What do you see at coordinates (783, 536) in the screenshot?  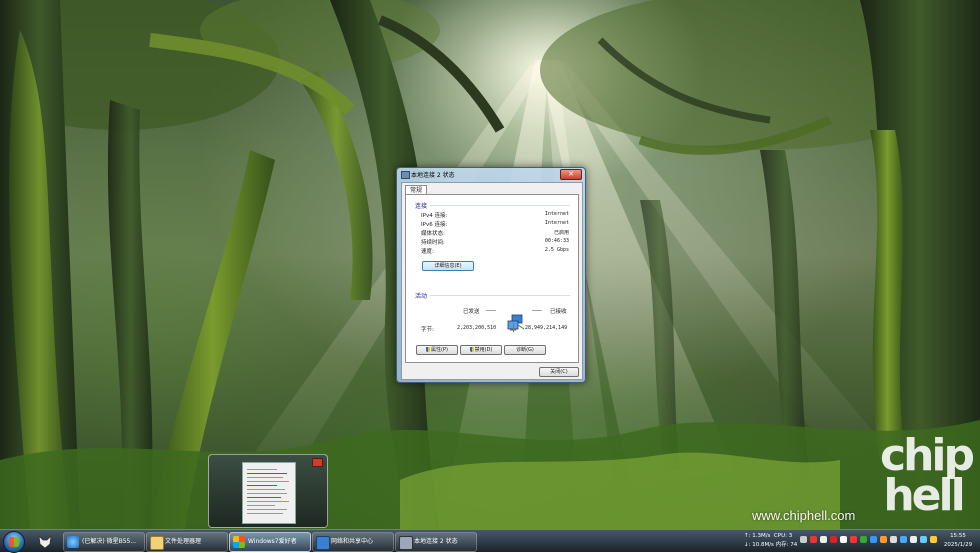 I see `cpu-usage: CPU: 3` at bounding box center [783, 536].